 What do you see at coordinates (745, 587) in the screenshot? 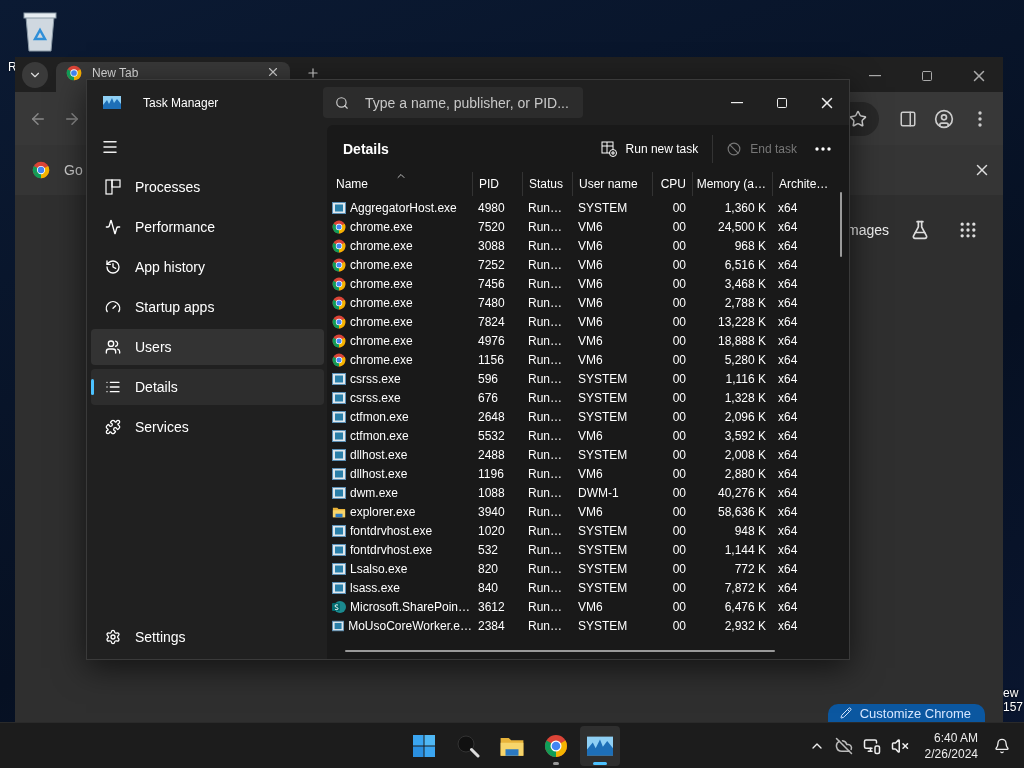
I see `table-cell-text: 7,872 K` at bounding box center [745, 587].